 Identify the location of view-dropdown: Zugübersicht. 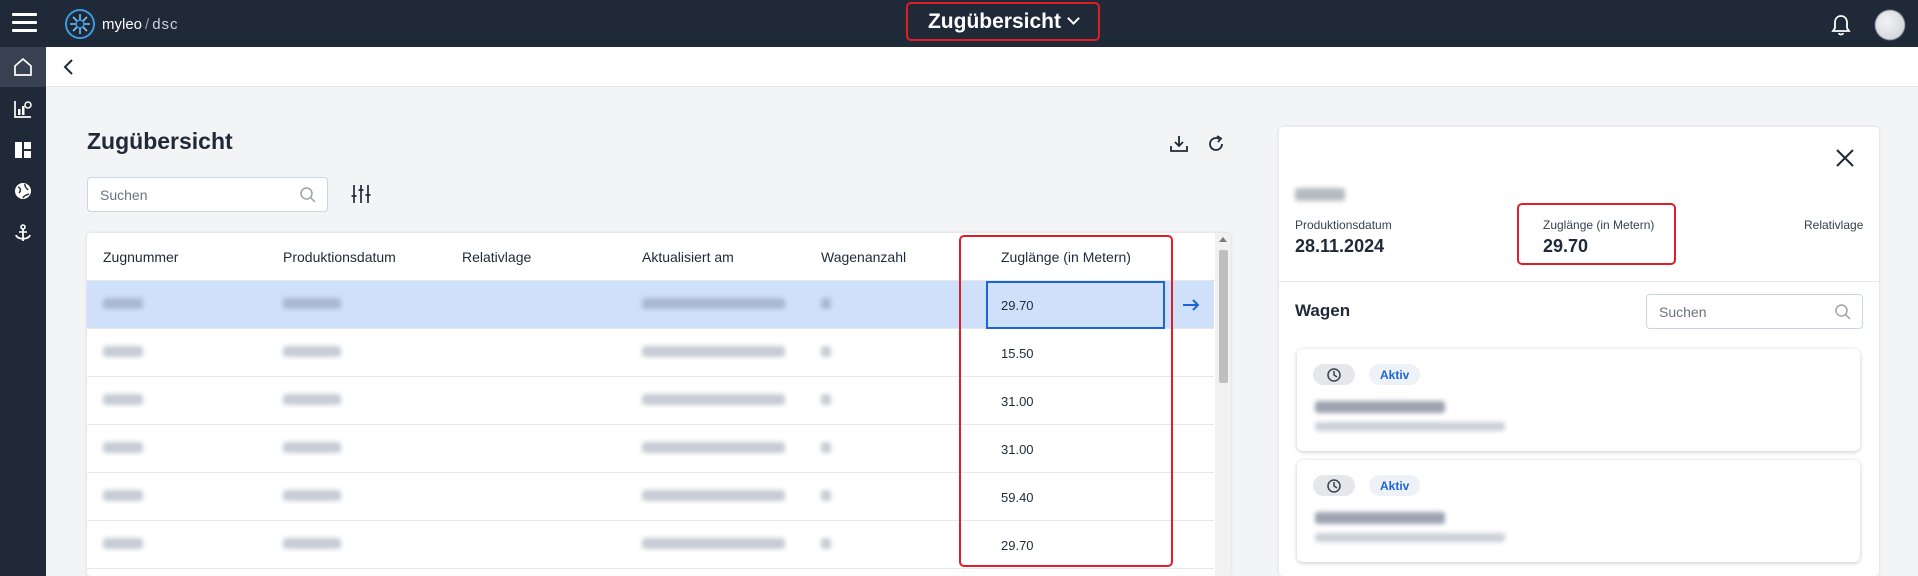
(1003, 21).